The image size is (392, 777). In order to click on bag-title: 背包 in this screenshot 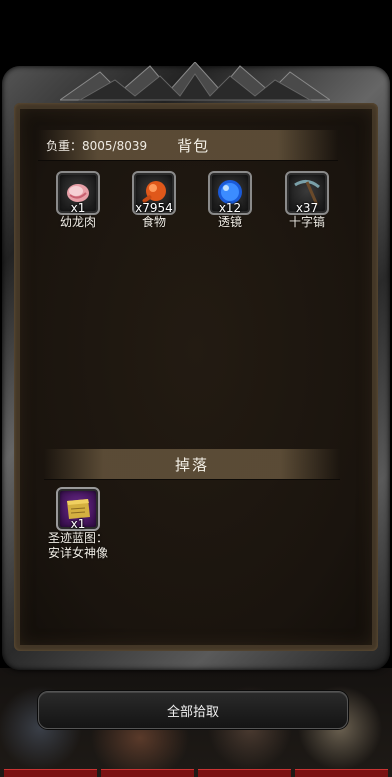, I will do `click(193, 145)`.